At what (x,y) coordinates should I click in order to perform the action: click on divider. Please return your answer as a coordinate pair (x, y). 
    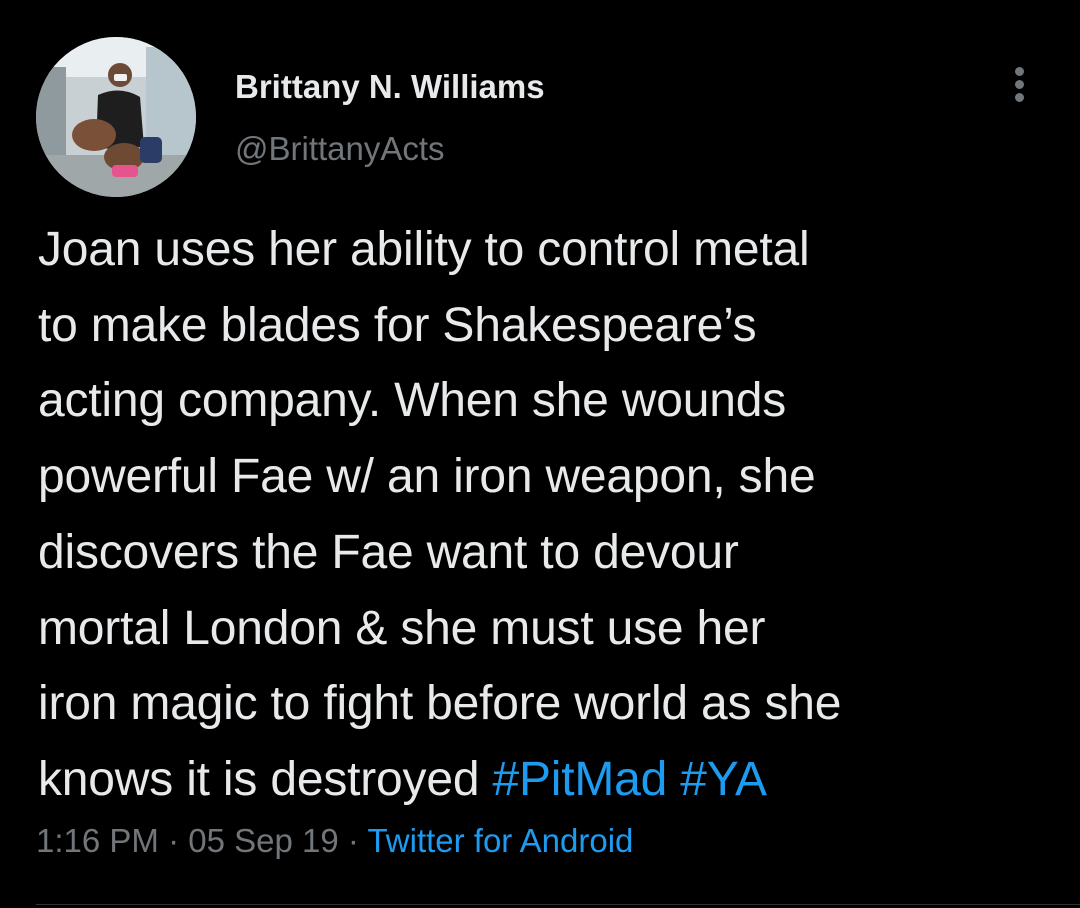
    Looking at the image, I should click on (558, 904).